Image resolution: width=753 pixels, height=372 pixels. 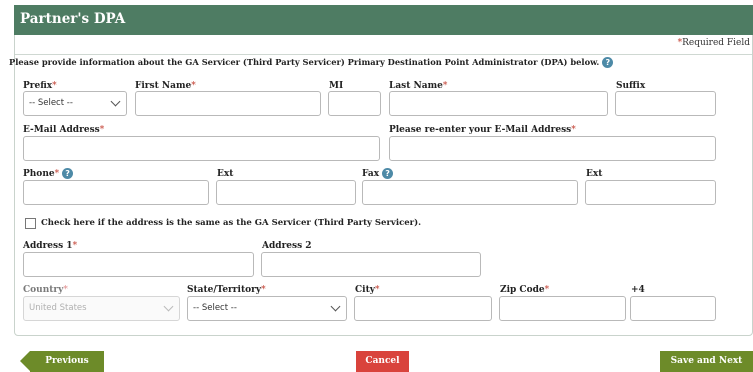 I want to click on suffix-label: Suffix, so click(x=631, y=86).